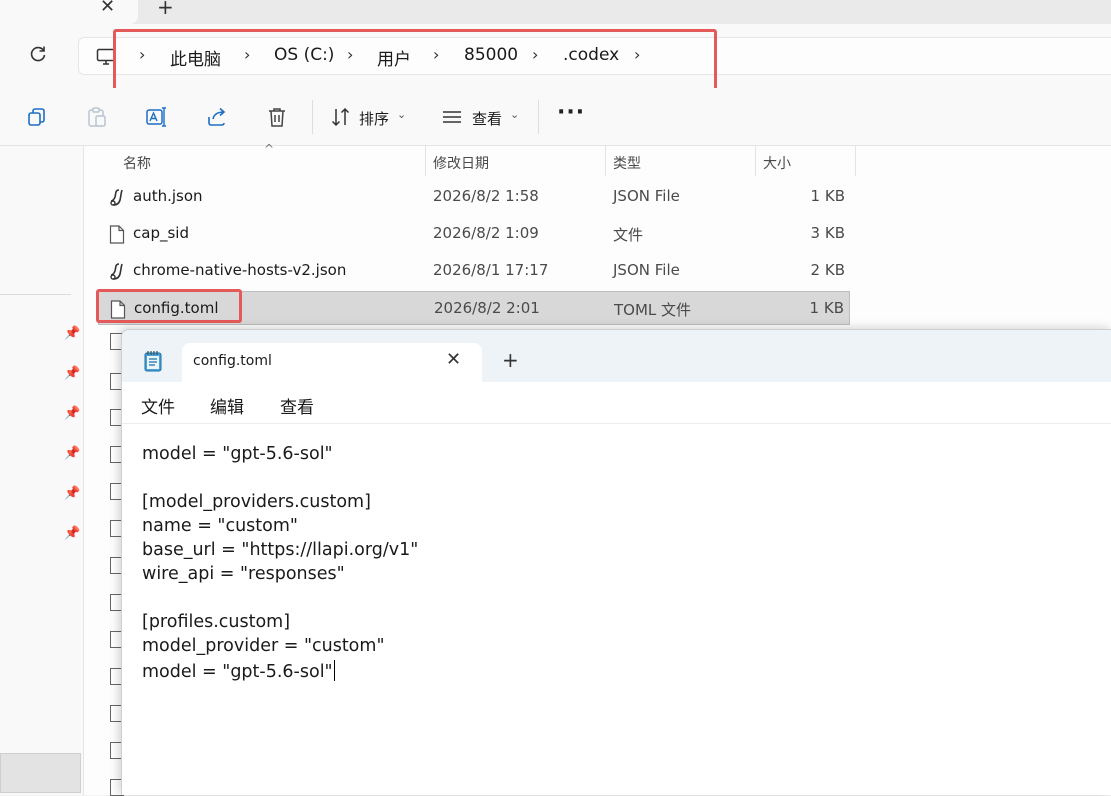 This screenshot has height=796, width=1111. What do you see at coordinates (777, 168) in the screenshot?
I see `column-header-size: 大小` at bounding box center [777, 168].